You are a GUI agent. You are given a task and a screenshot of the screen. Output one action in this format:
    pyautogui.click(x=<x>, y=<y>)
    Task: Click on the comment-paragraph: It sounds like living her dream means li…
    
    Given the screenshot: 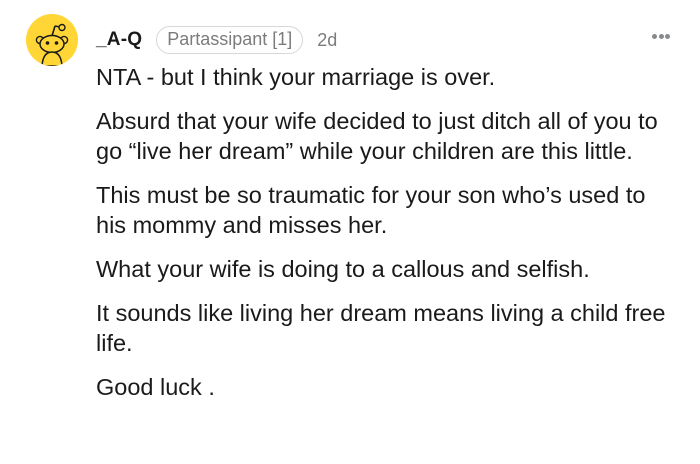 What is the action you would take?
    pyautogui.click(x=381, y=328)
    